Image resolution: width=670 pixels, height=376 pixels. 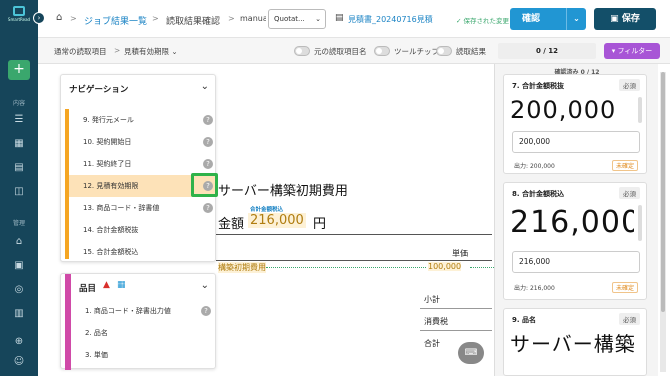 What do you see at coordinates (143, 164) in the screenshot?
I see `nav-item-contract-end: 11. 契約終了日?` at bounding box center [143, 164].